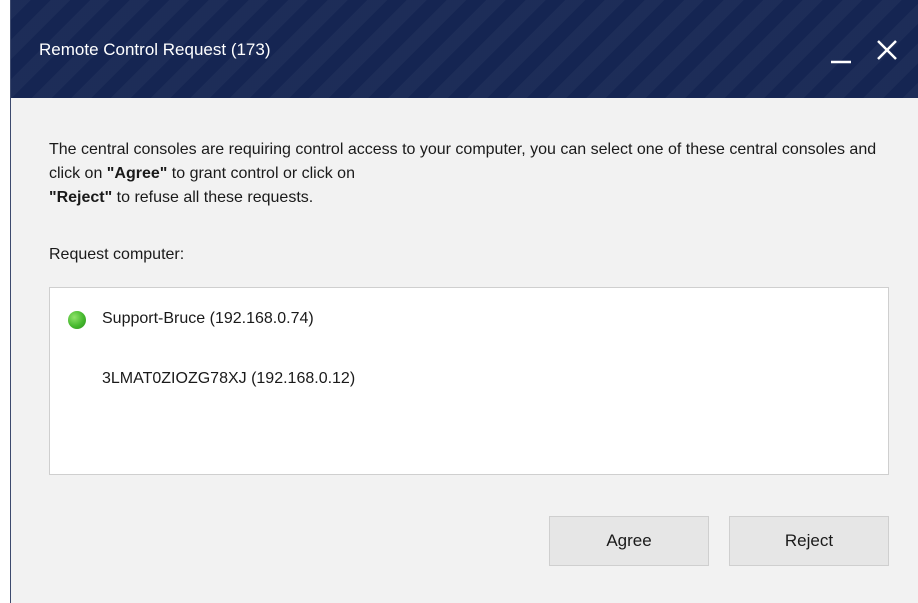 This screenshot has width=918, height=603. What do you see at coordinates (839, 50) in the screenshot?
I see `minimize-button` at bounding box center [839, 50].